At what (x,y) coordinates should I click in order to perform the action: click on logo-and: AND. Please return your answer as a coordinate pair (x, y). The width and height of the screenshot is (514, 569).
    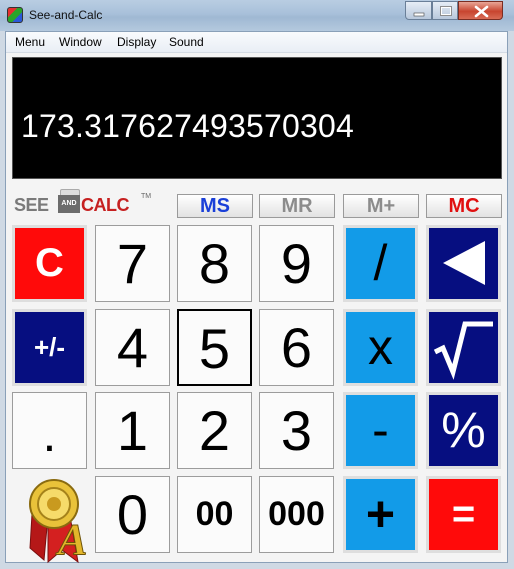
    Looking at the image, I should click on (69, 204).